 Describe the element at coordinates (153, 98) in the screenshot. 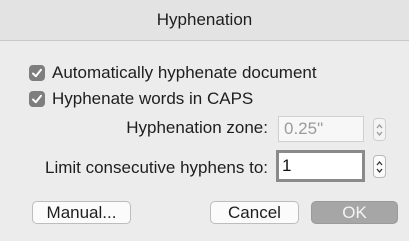

I see `hyphenate-caps-label: Hyphenate words in CAPS` at that location.